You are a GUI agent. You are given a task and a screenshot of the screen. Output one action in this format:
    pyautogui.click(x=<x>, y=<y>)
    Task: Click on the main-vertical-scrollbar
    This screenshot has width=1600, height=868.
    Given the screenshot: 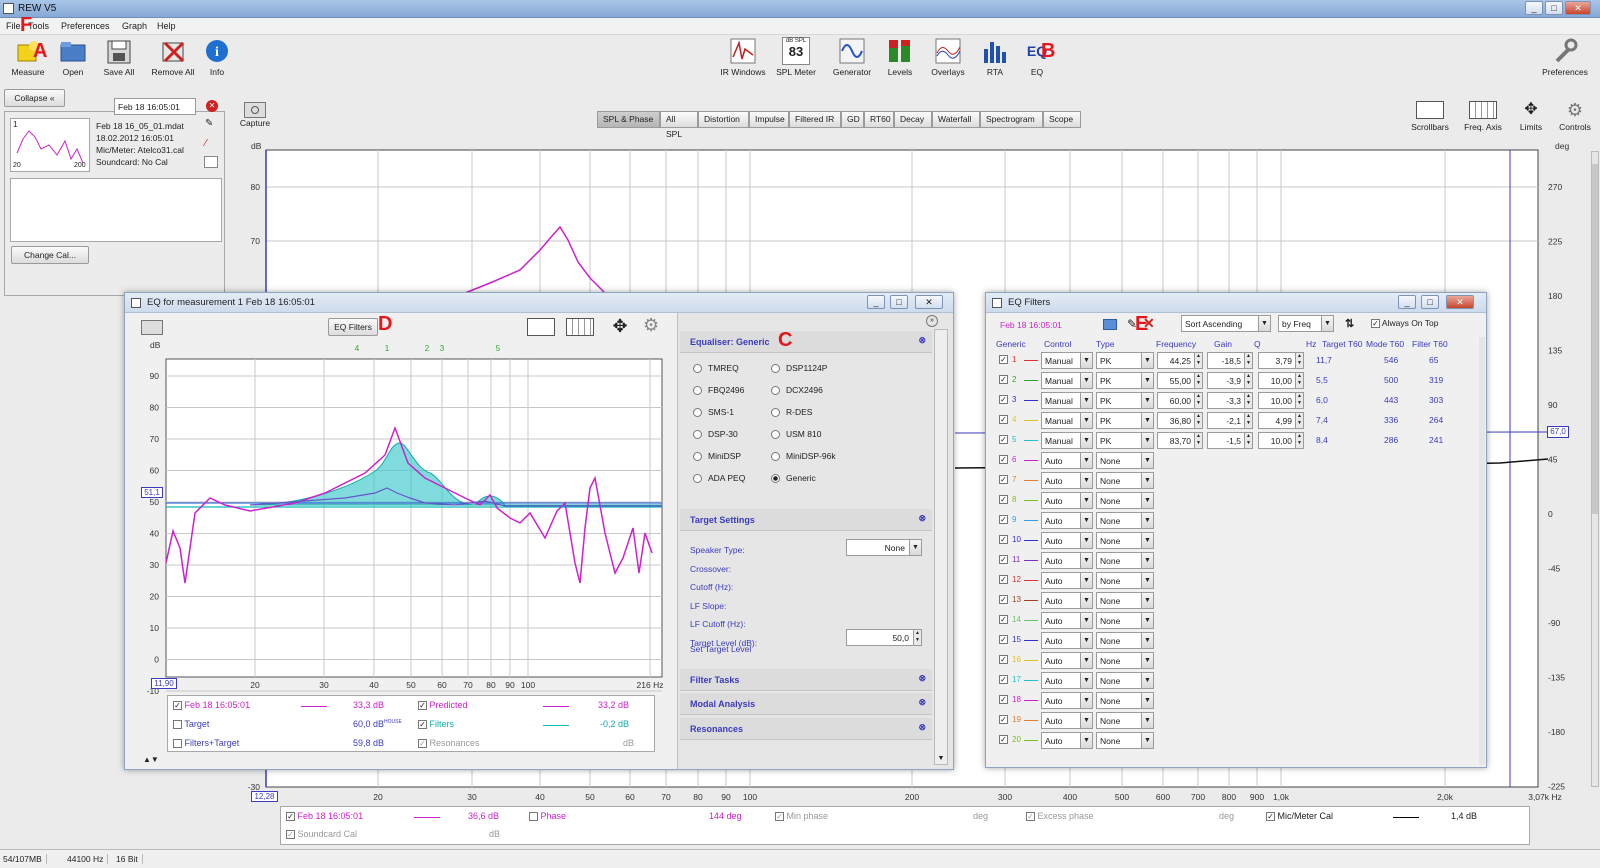 What is the action you would take?
    pyautogui.click(x=1595, y=469)
    